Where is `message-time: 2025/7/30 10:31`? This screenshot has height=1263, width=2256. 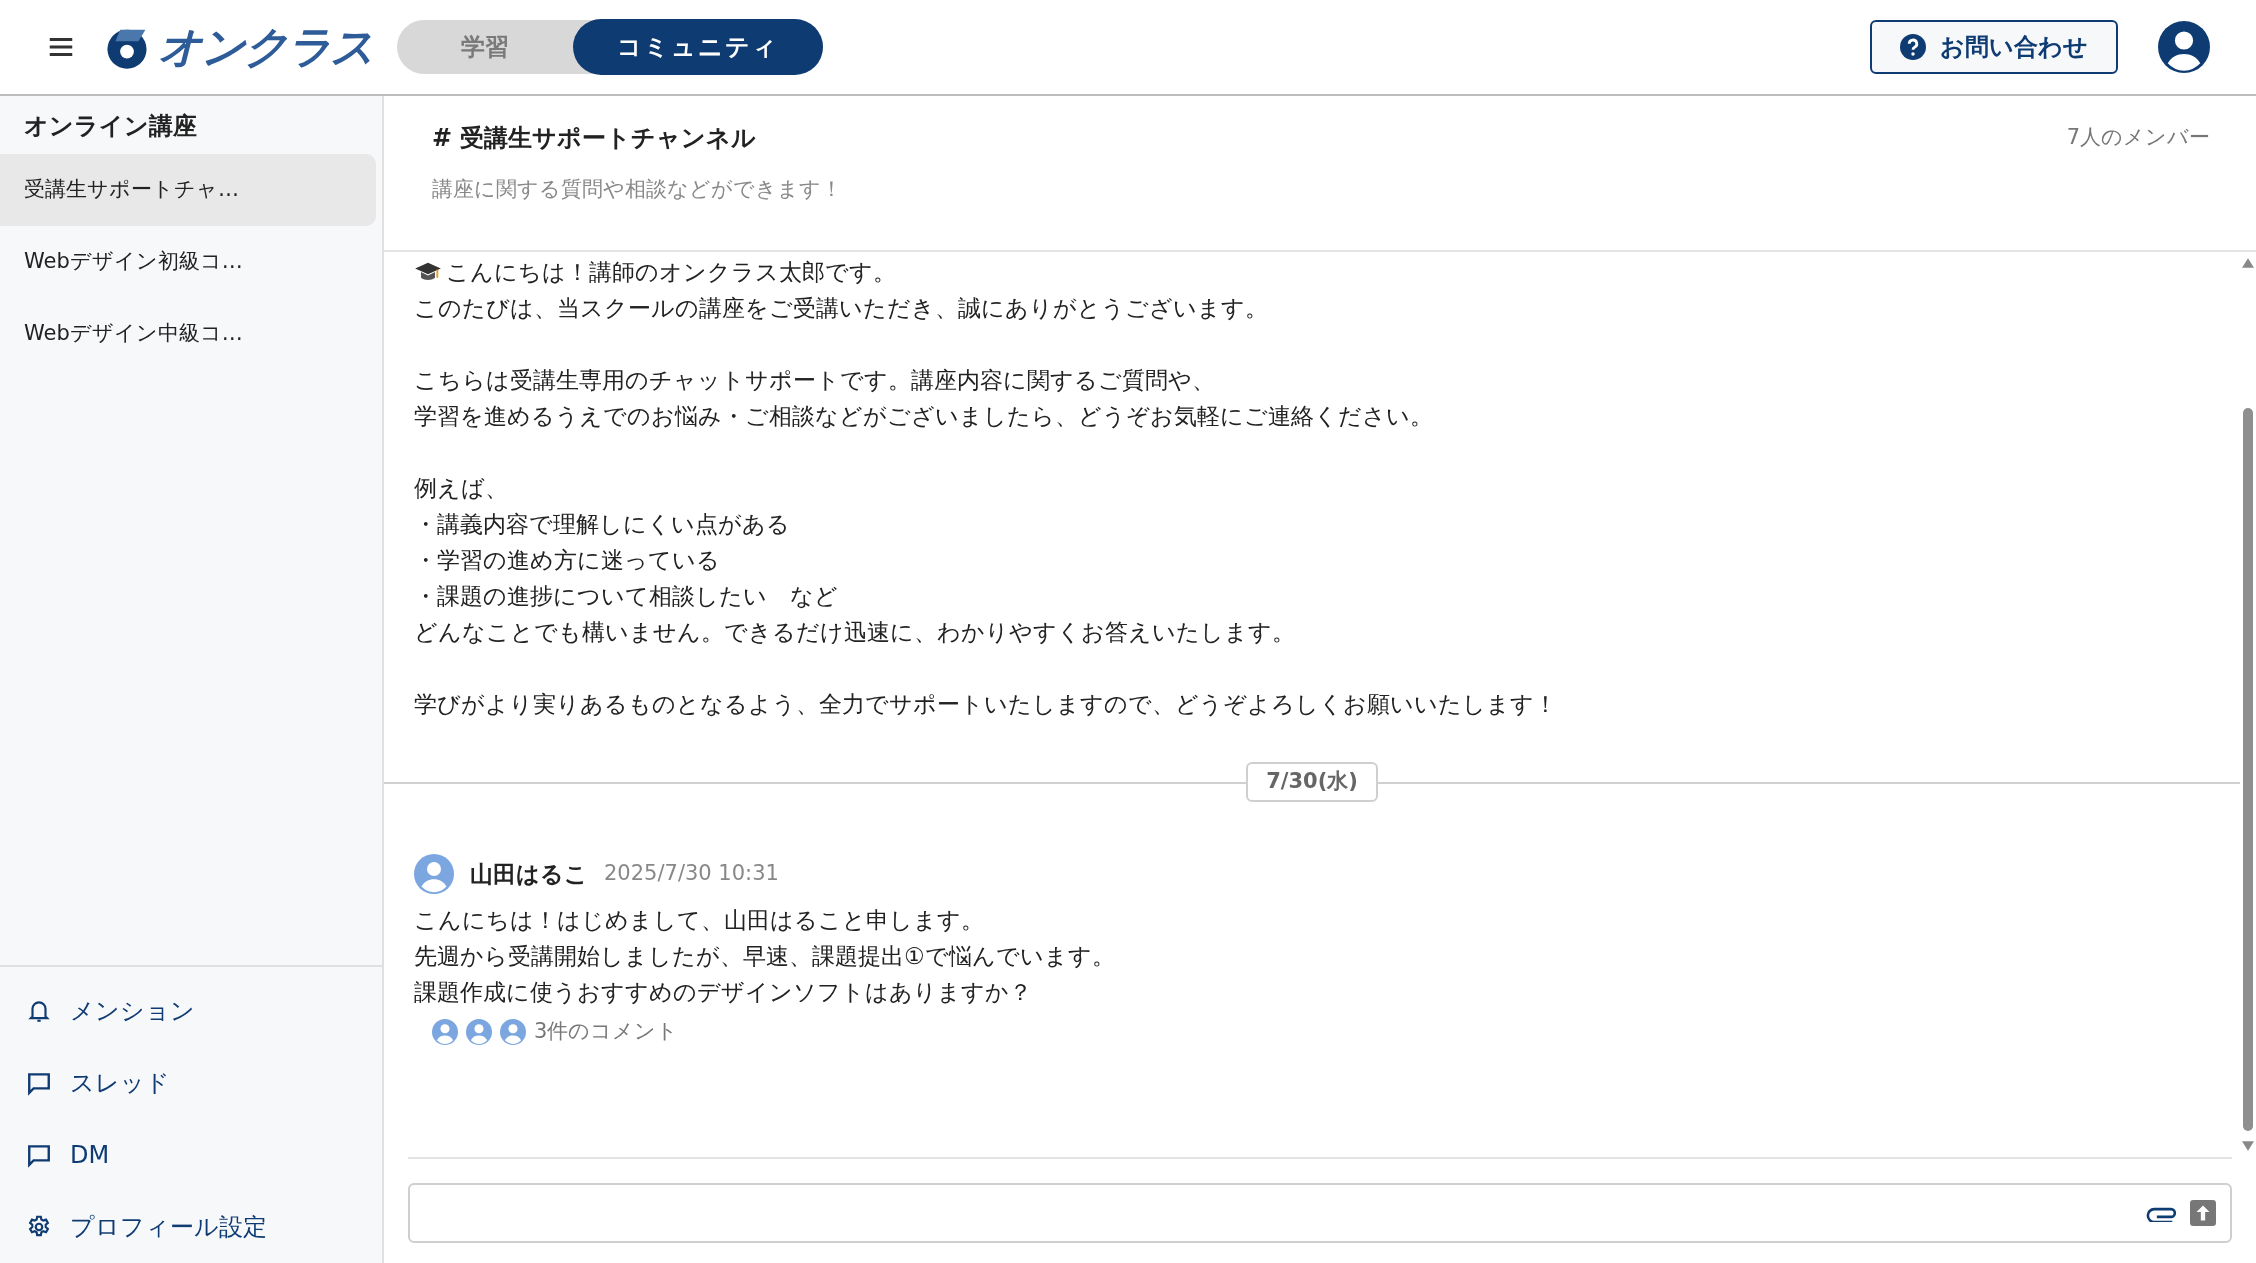
message-time: 2025/7/30 10:31 is located at coordinates (691, 874).